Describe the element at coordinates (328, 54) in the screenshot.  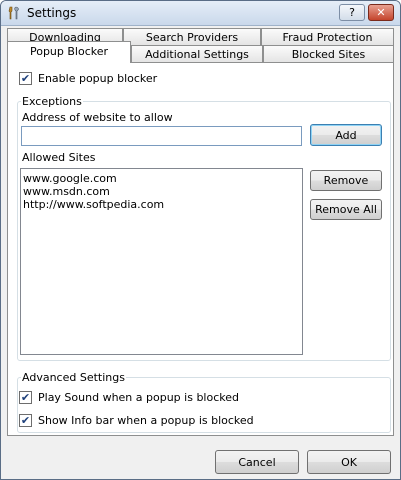
I see `tab-blocked-sites: Blocked Sites` at that location.